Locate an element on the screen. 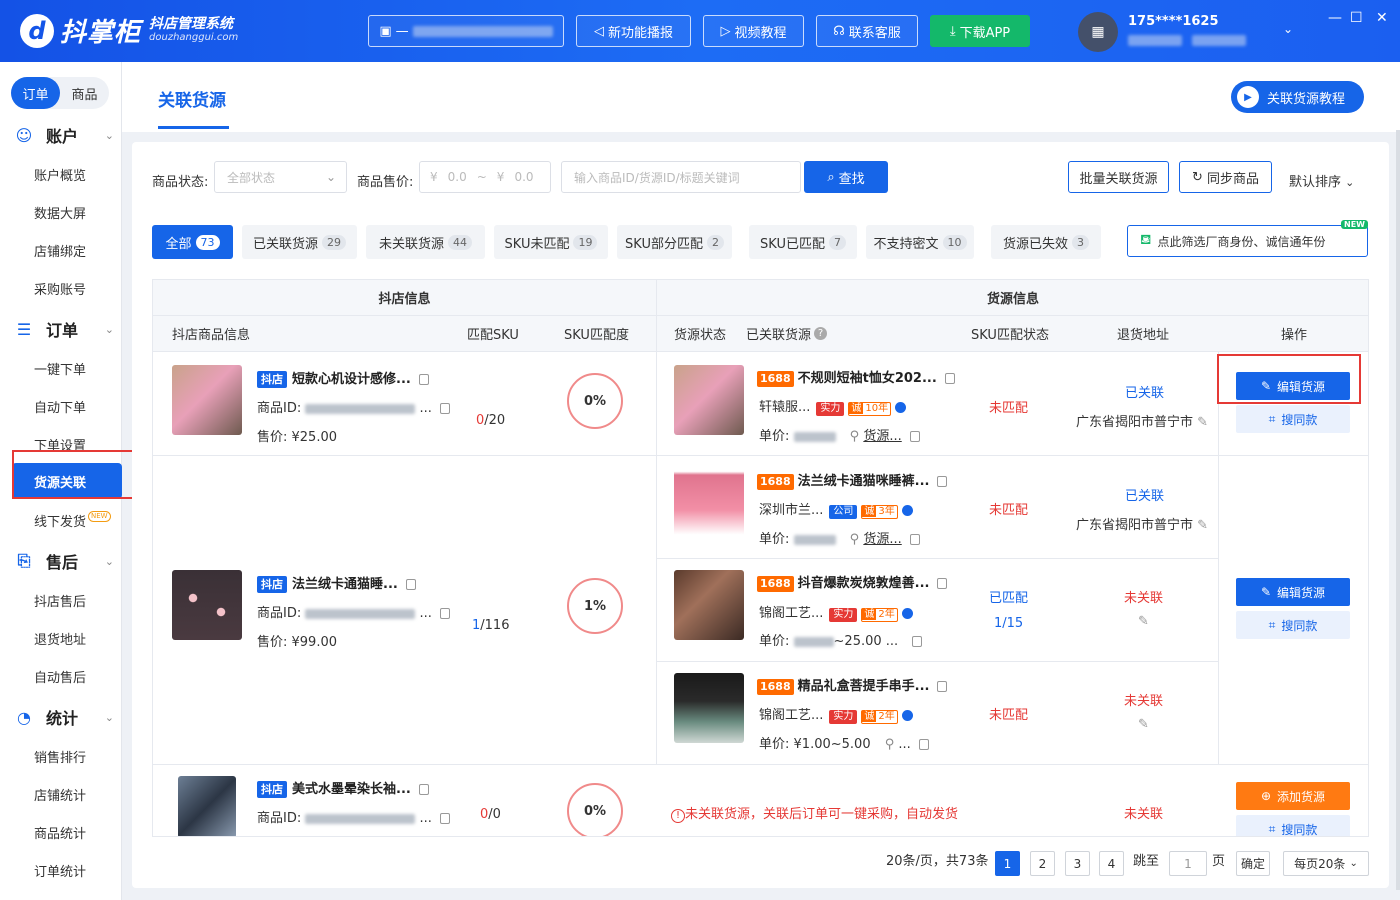 The image size is (1400, 900). minimize-icon: — is located at coordinates (1335, 18).